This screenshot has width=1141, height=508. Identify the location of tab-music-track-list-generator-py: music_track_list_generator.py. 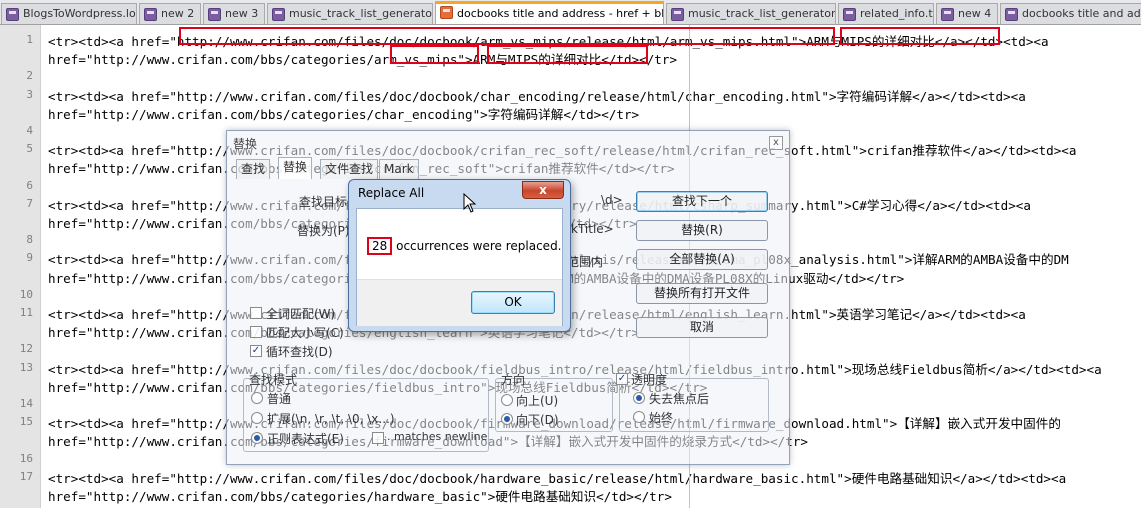
(350, 13).